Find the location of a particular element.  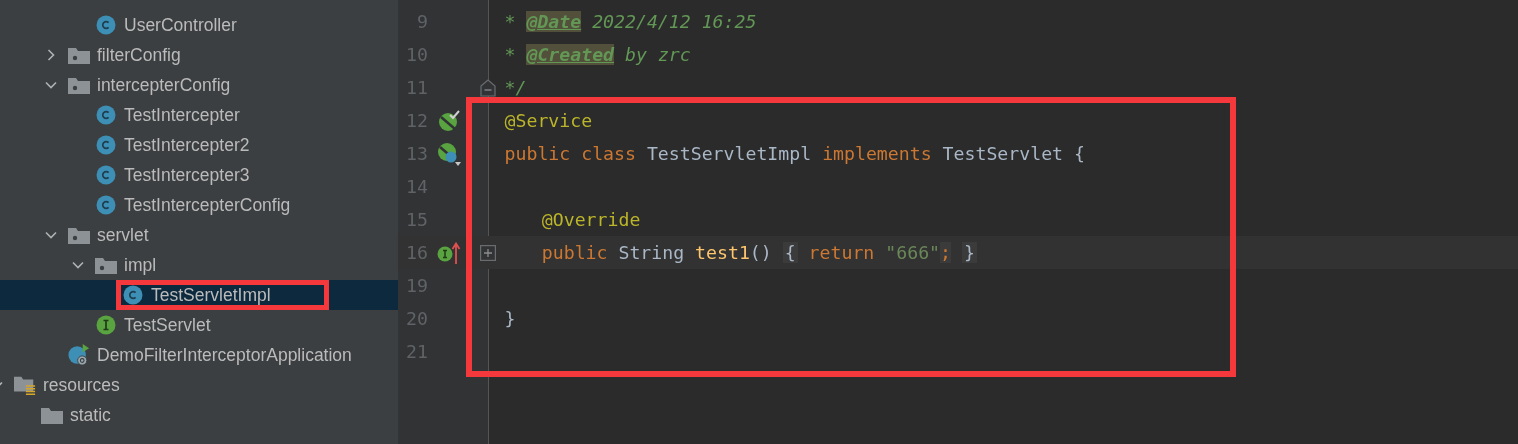

tree-item-label: TestIntercepter3 is located at coordinates (187, 175).